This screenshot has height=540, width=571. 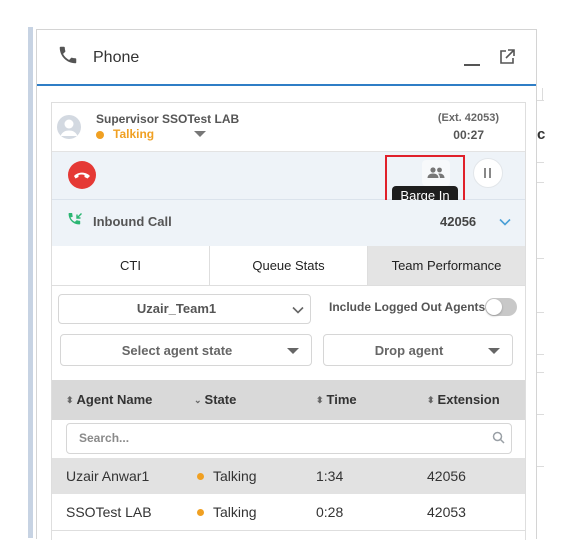 What do you see at coordinates (541, 134) in the screenshot?
I see `background-text-fragment: c` at bounding box center [541, 134].